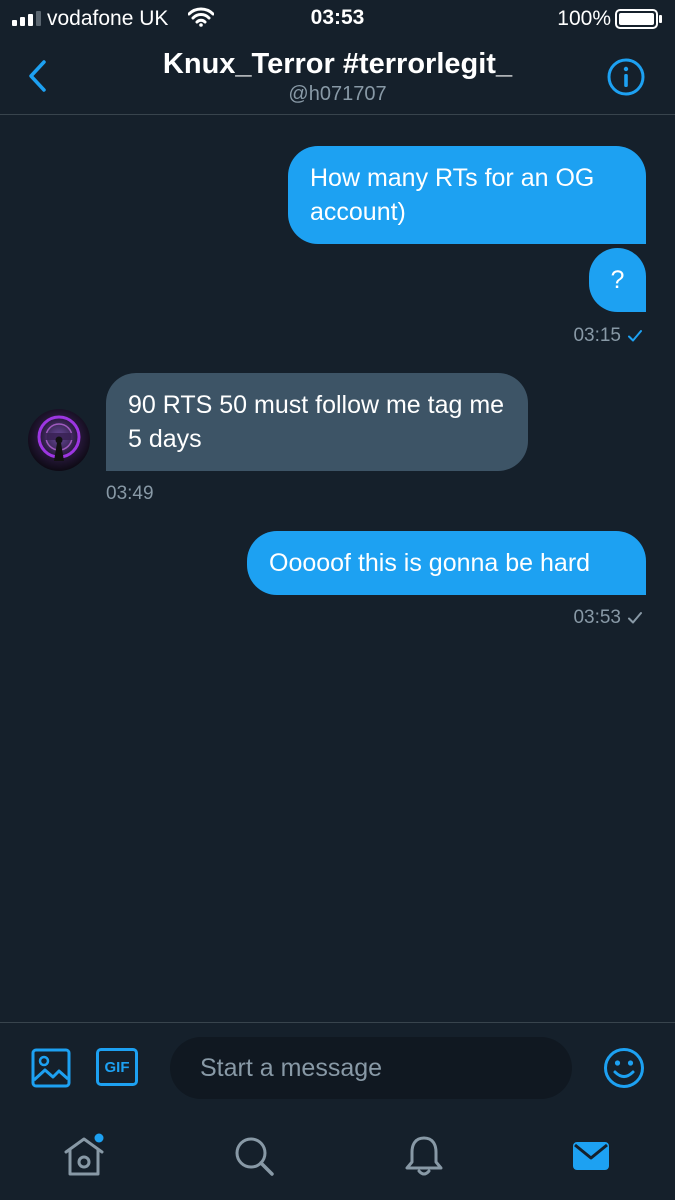 Image resolution: width=675 pixels, height=1200 pixels. I want to click on image-icon, so click(51, 1068).